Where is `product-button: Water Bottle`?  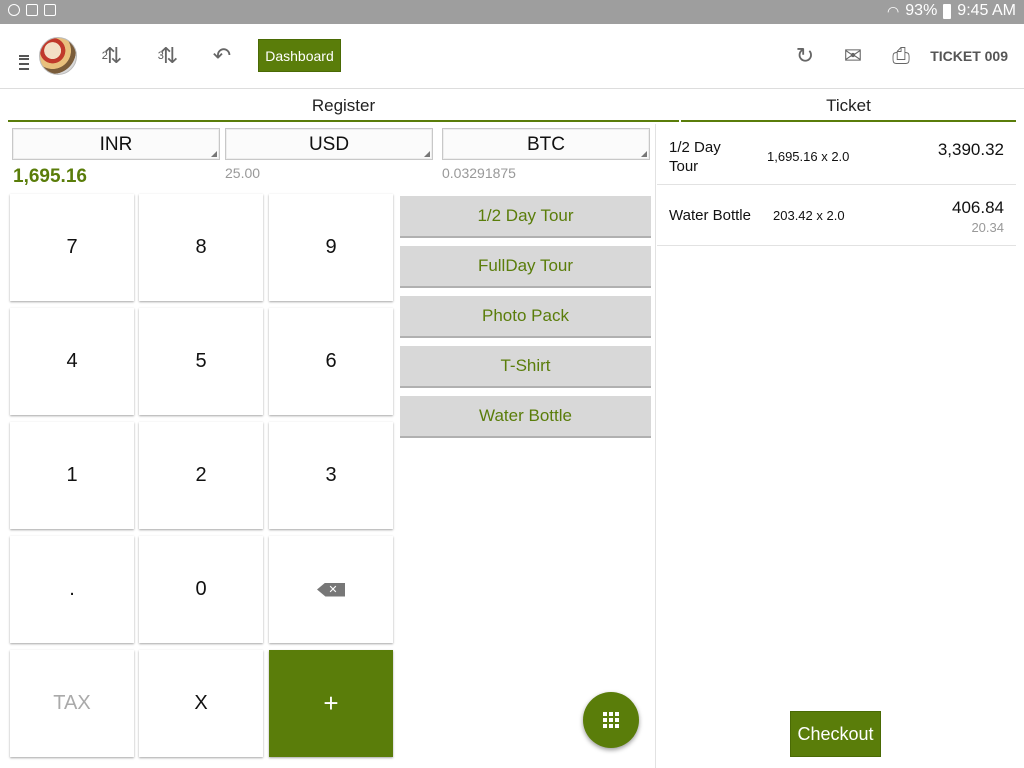
product-button: Water Bottle is located at coordinates (525, 417).